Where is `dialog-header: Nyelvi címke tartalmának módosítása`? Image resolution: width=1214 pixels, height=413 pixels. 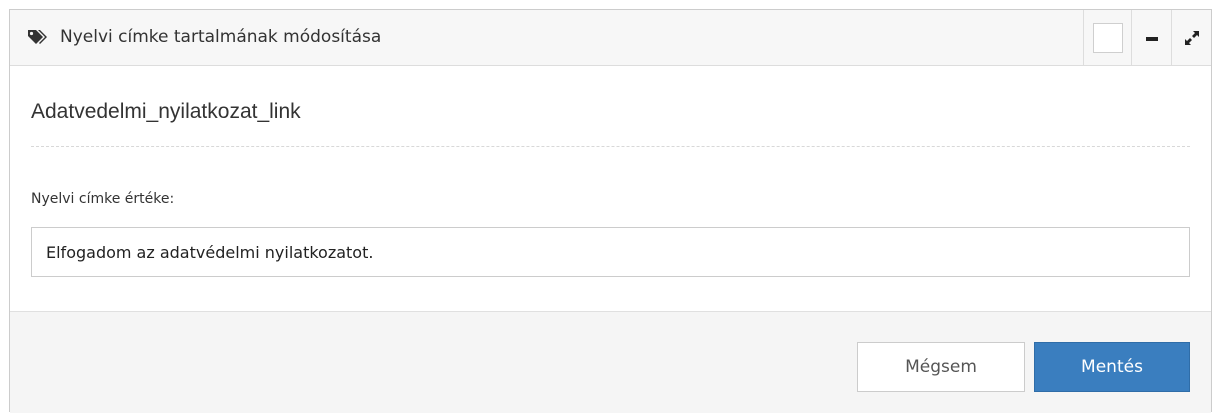
dialog-header: Nyelvi címke tartalmának módosítása is located at coordinates (610, 38).